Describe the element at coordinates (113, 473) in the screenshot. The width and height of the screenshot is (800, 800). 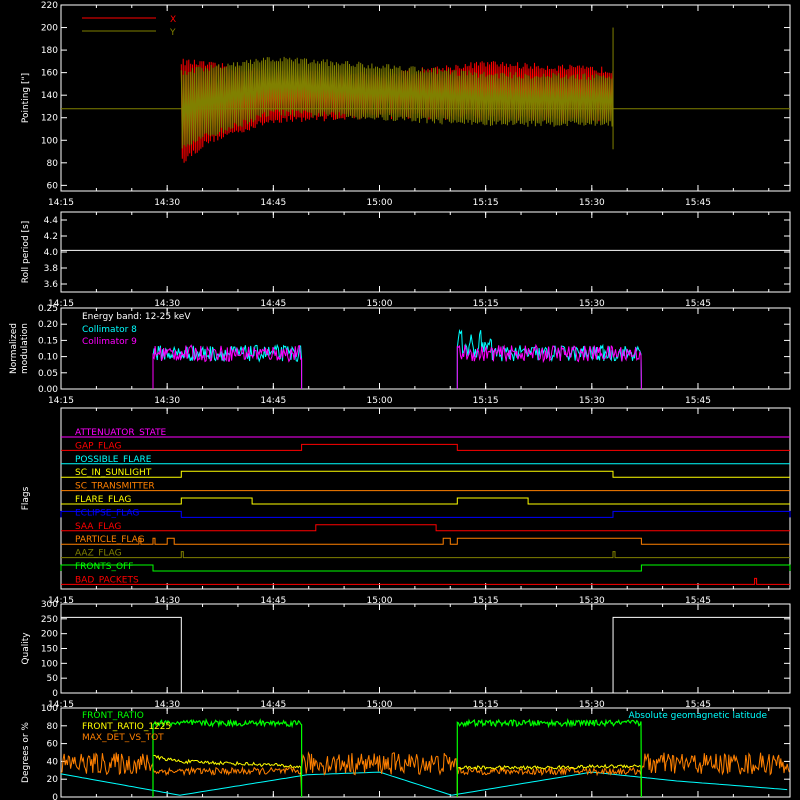
I see `flag-label: SC_IN_SUNLIGHT` at that location.